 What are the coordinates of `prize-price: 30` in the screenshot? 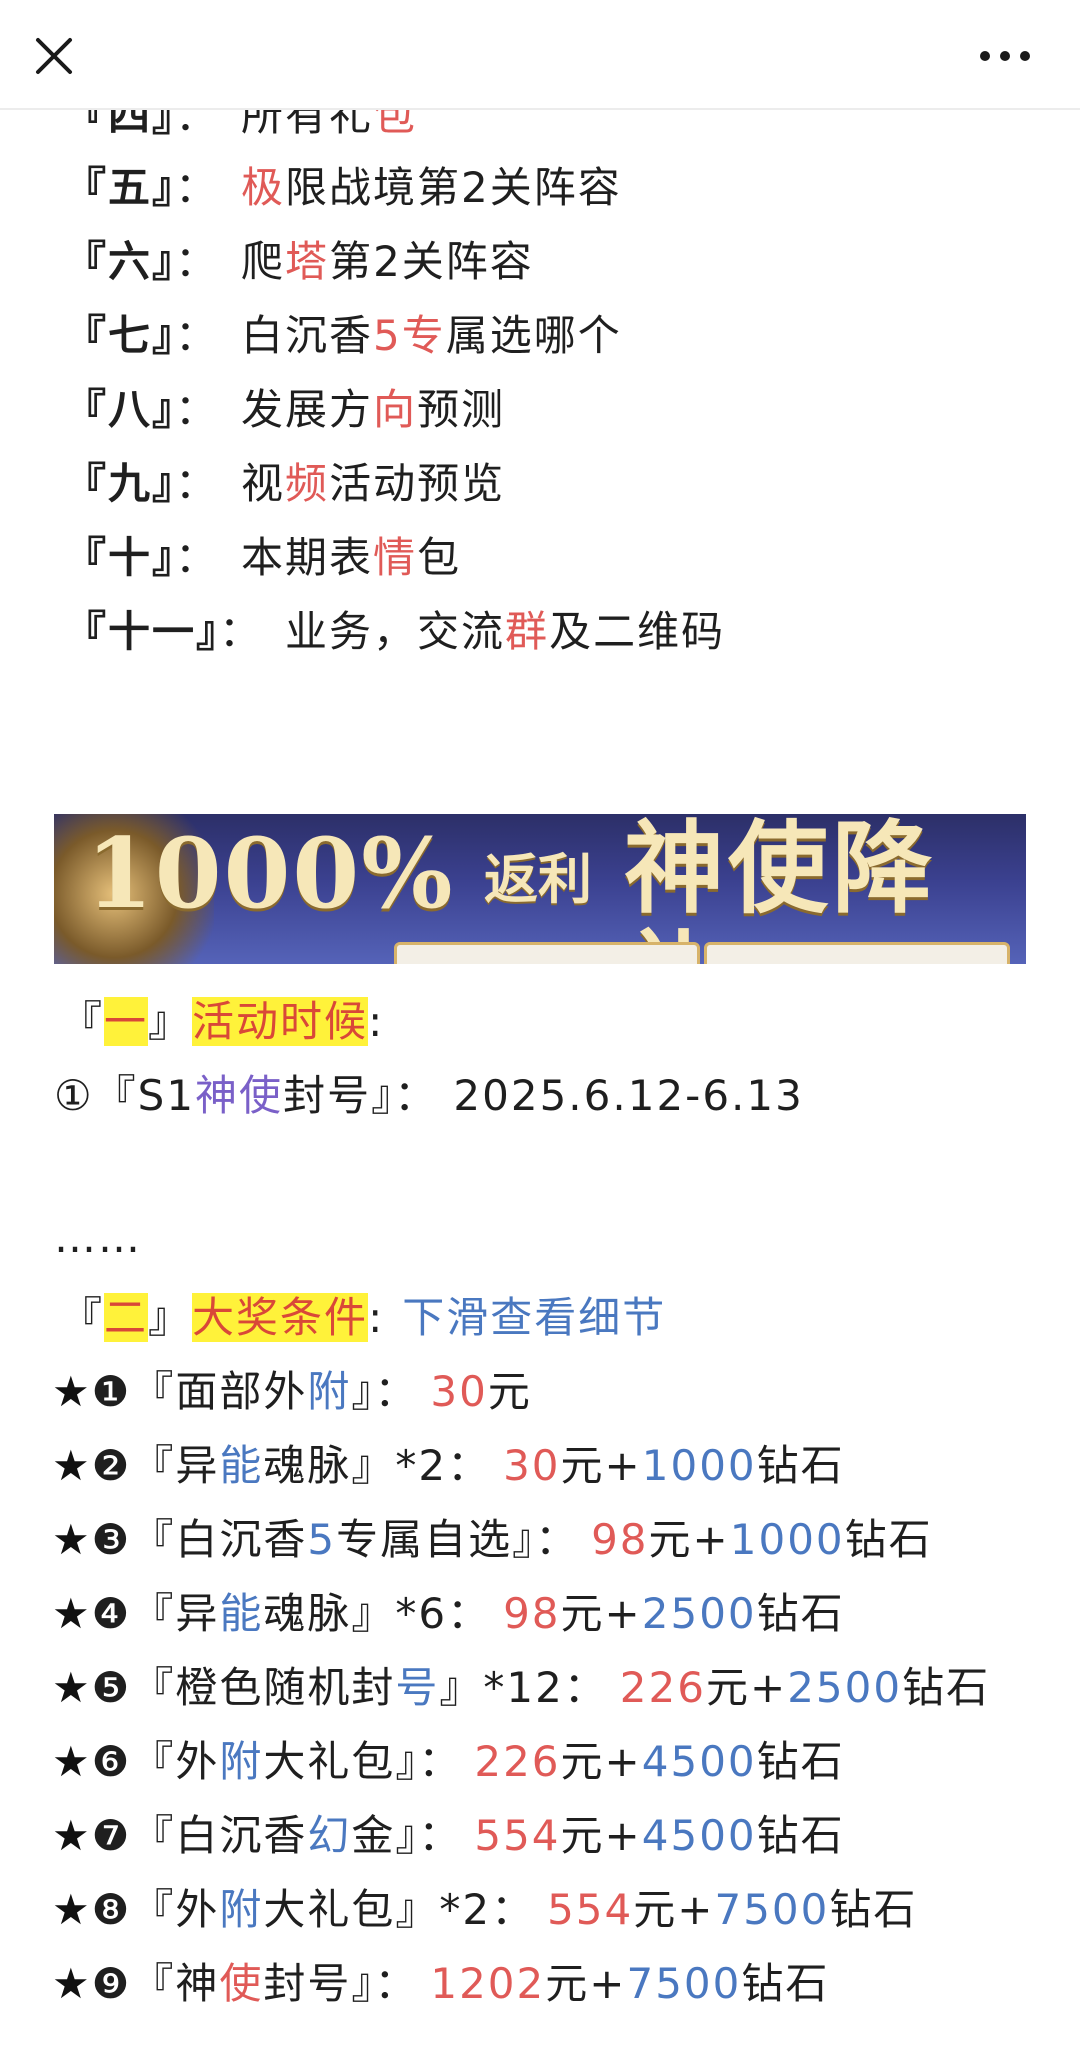 It's located at (532, 1465).